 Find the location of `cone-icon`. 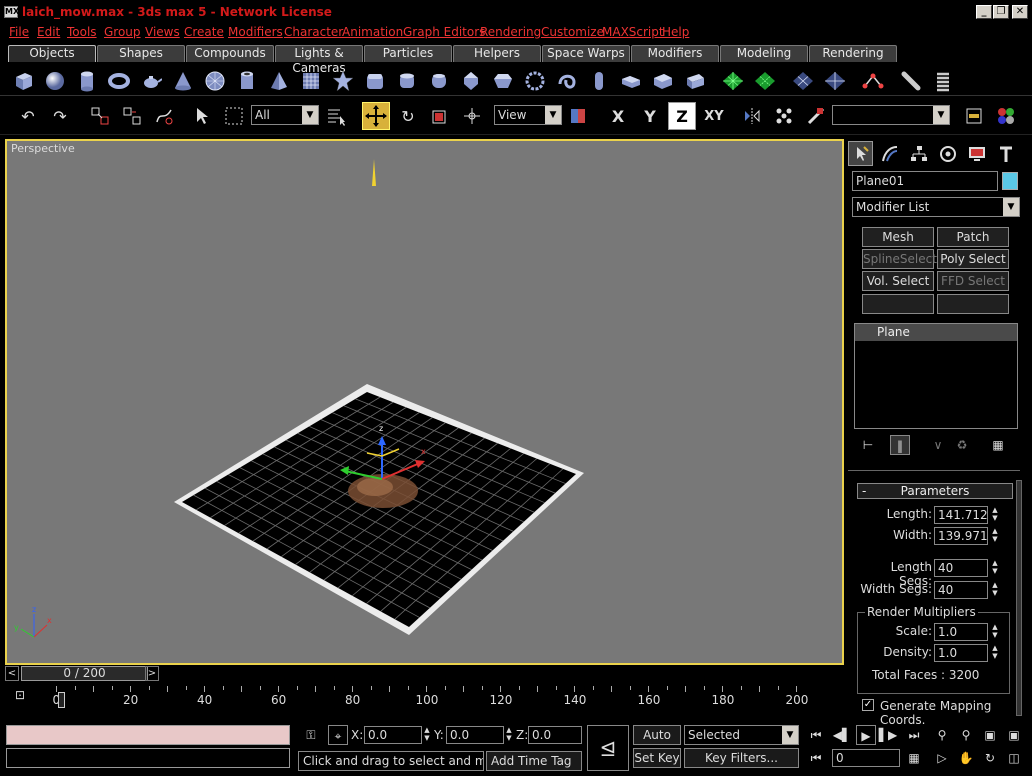

cone-icon is located at coordinates (183, 81).